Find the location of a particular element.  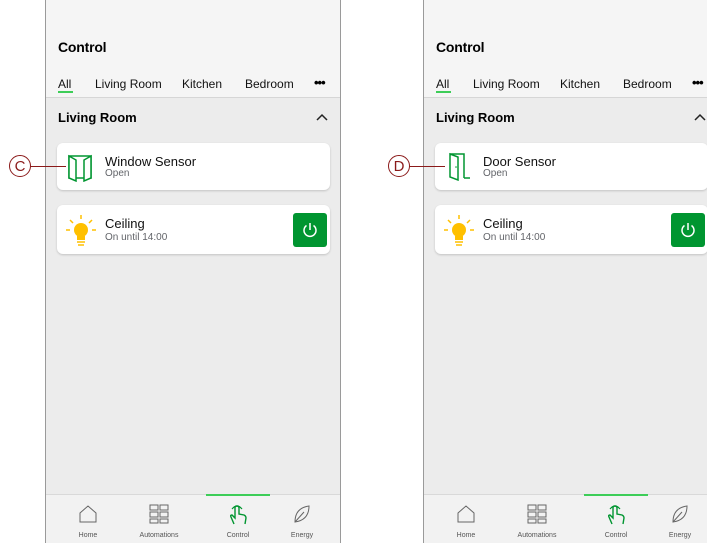

door-sensor-icon is located at coordinates (459, 166).